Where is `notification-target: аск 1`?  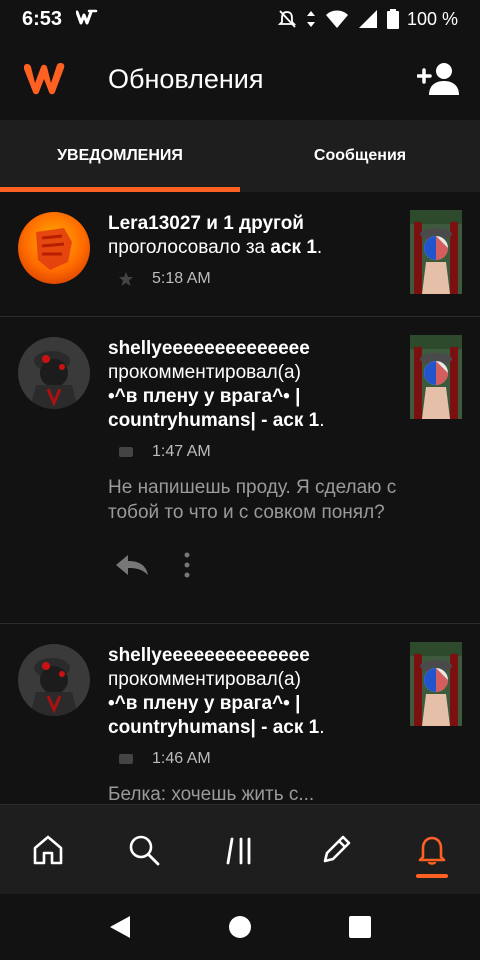
notification-target: аск 1 is located at coordinates (293, 247).